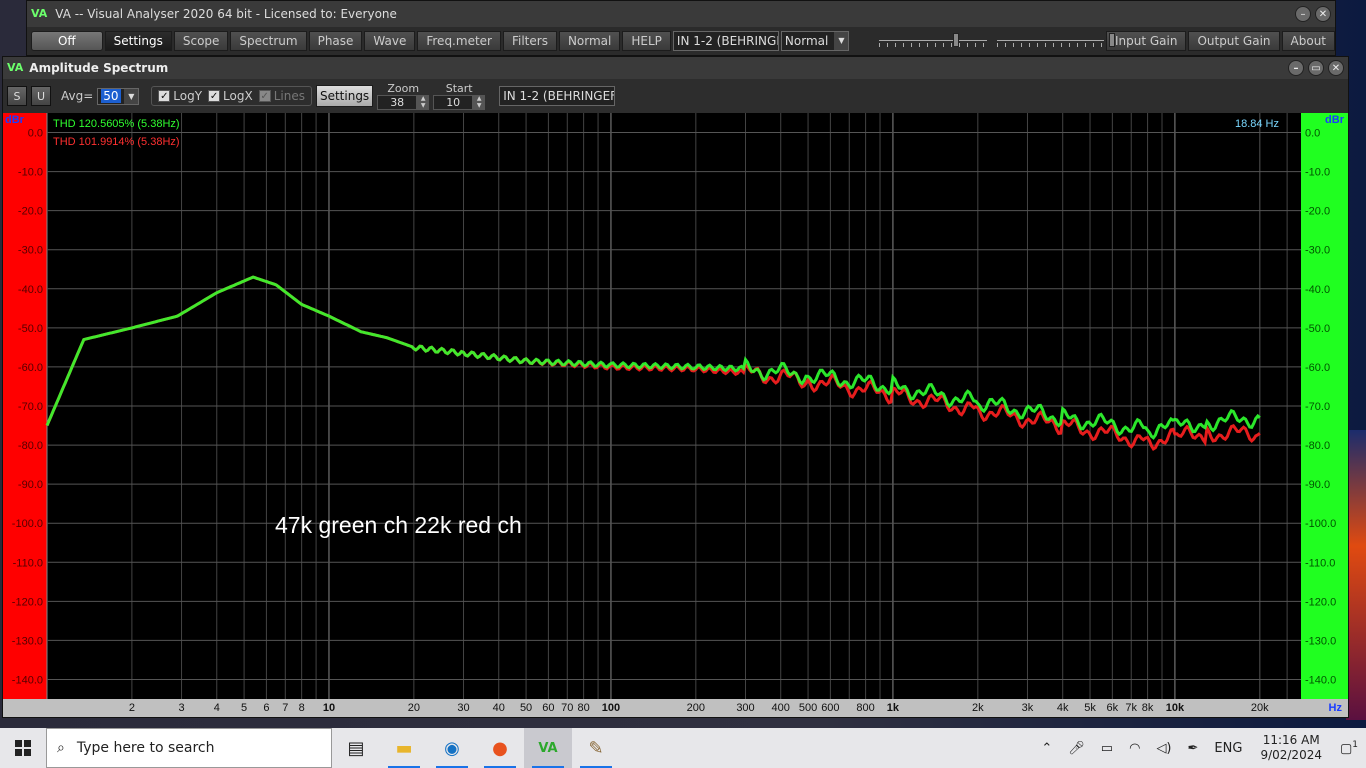  What do you see at coordinates (1320, 602) in the screenshot?
I see `y-tick-label-right: -120.0` at bounding box center [1320, 602].